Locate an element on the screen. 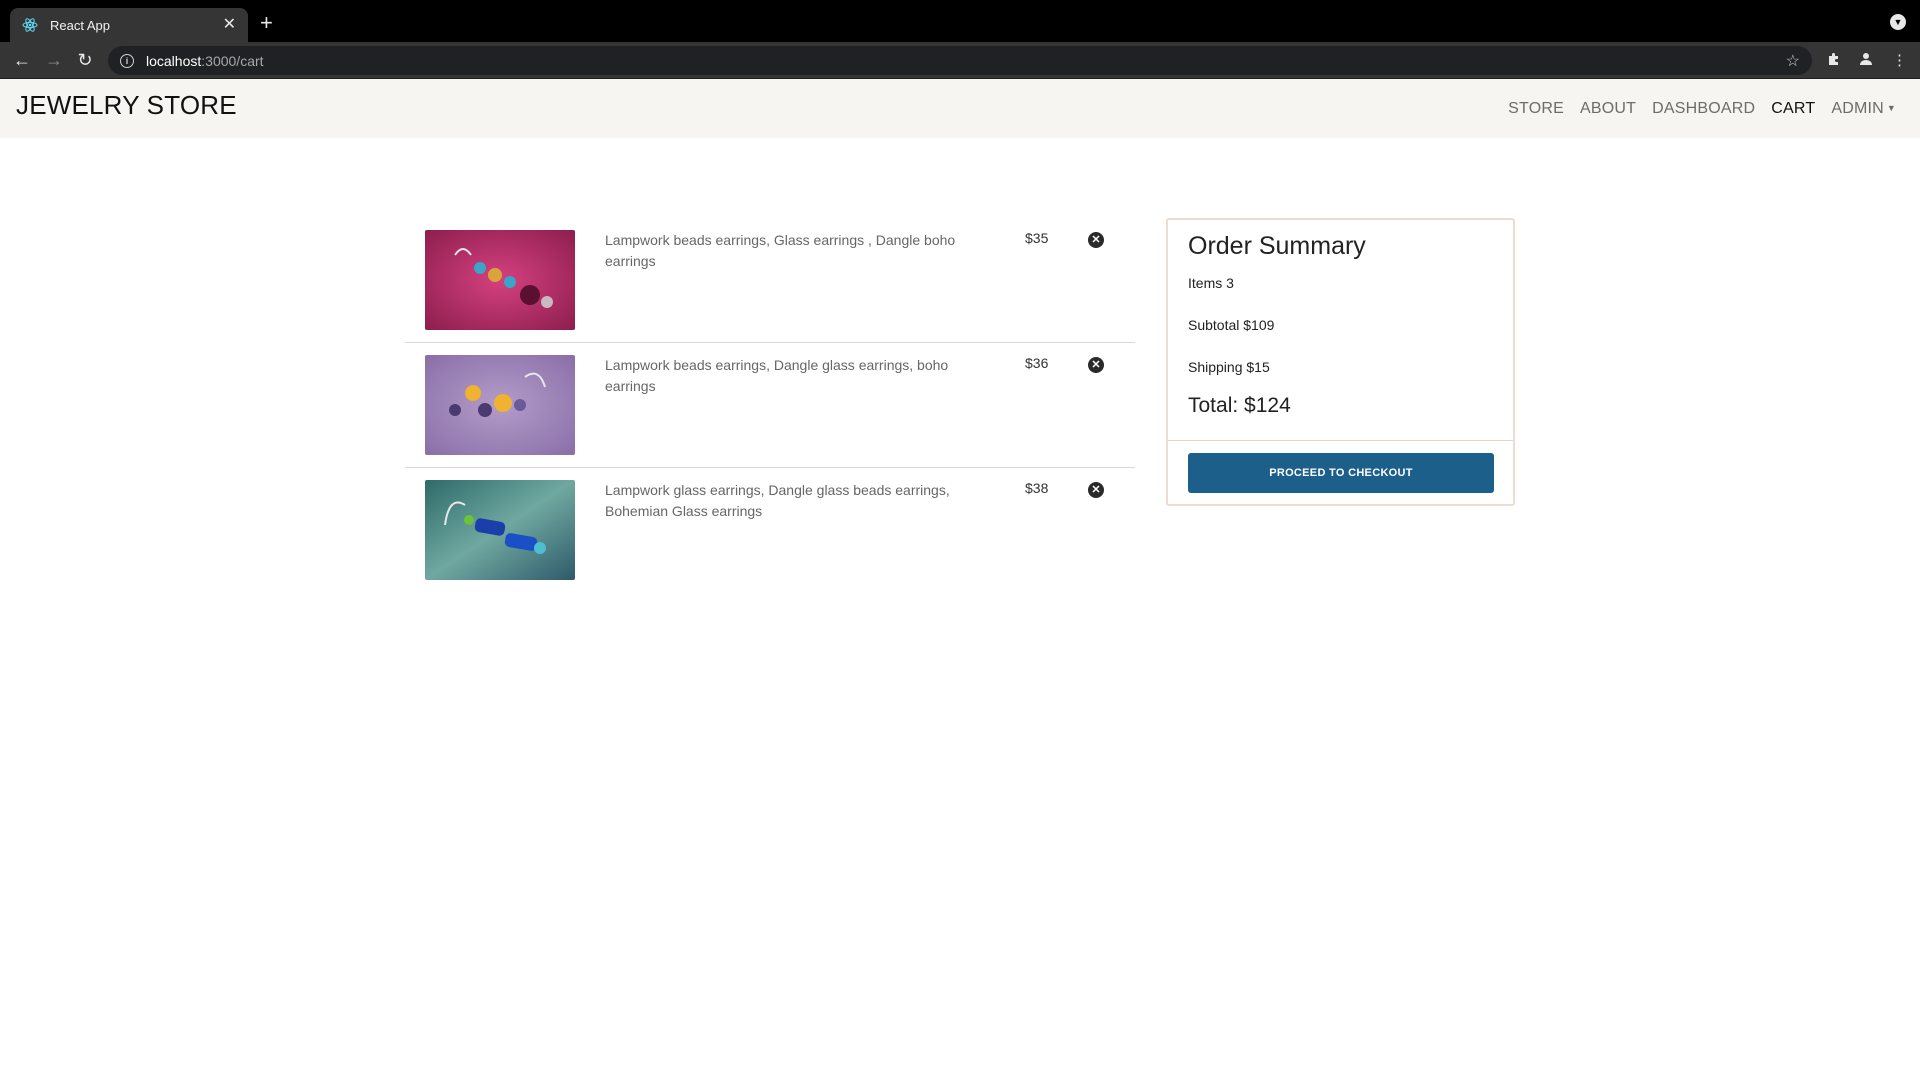 Image resolution: width=1920 pixels, height=1080 pixels. address-bar: i localhost :3000/cart ☆ is located at coordinates (960, 60).